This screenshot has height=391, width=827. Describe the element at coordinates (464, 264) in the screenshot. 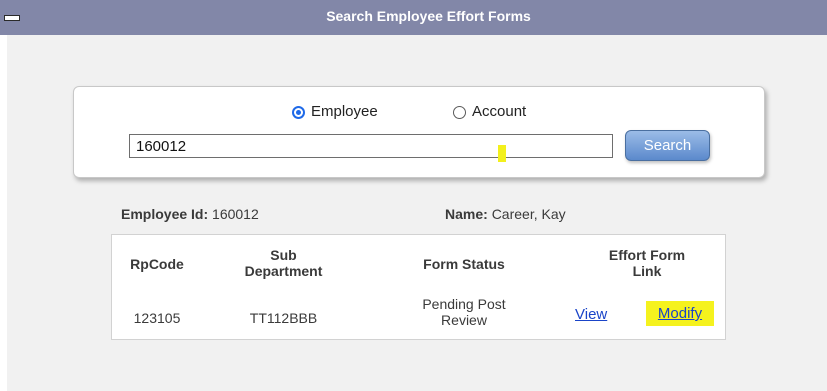

I see `column-header-form-status: Form Status` at that location.